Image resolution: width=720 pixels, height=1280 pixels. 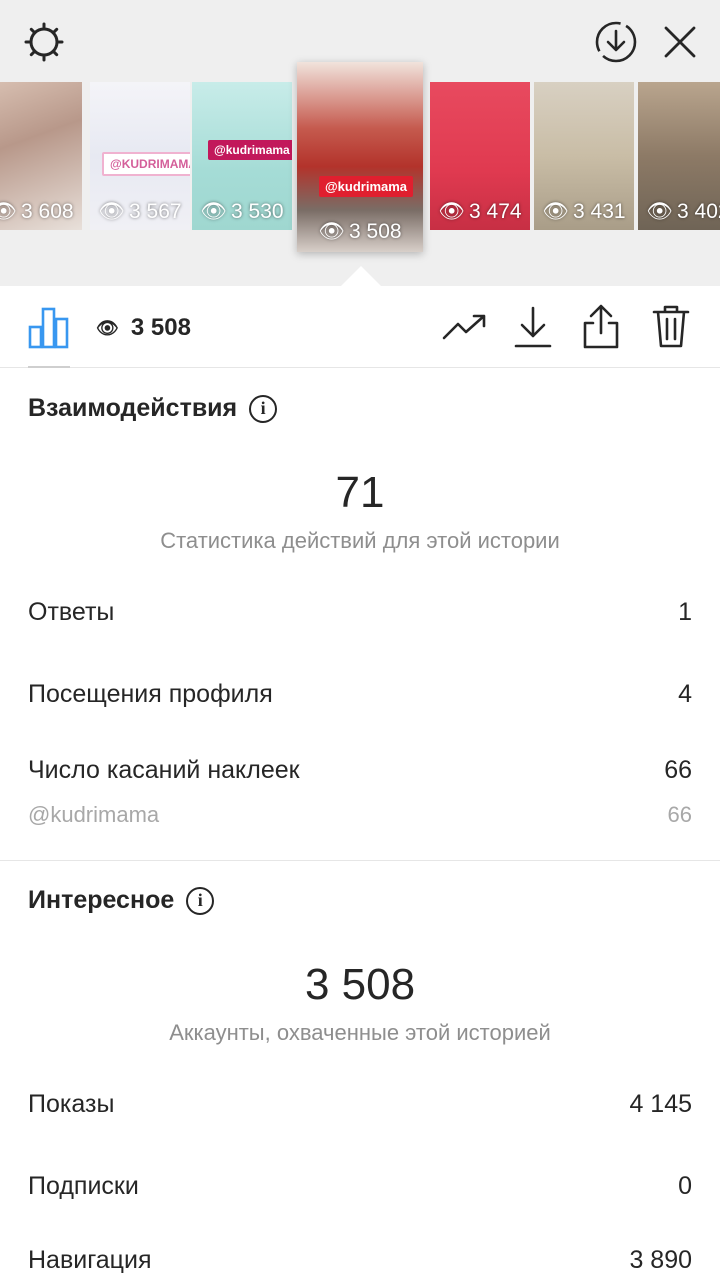 What do you see at coordinates (360, 815) in the screenshot?
I see `sticker-detail-row: @kudrimama 66` at bounding box center [360, 815].